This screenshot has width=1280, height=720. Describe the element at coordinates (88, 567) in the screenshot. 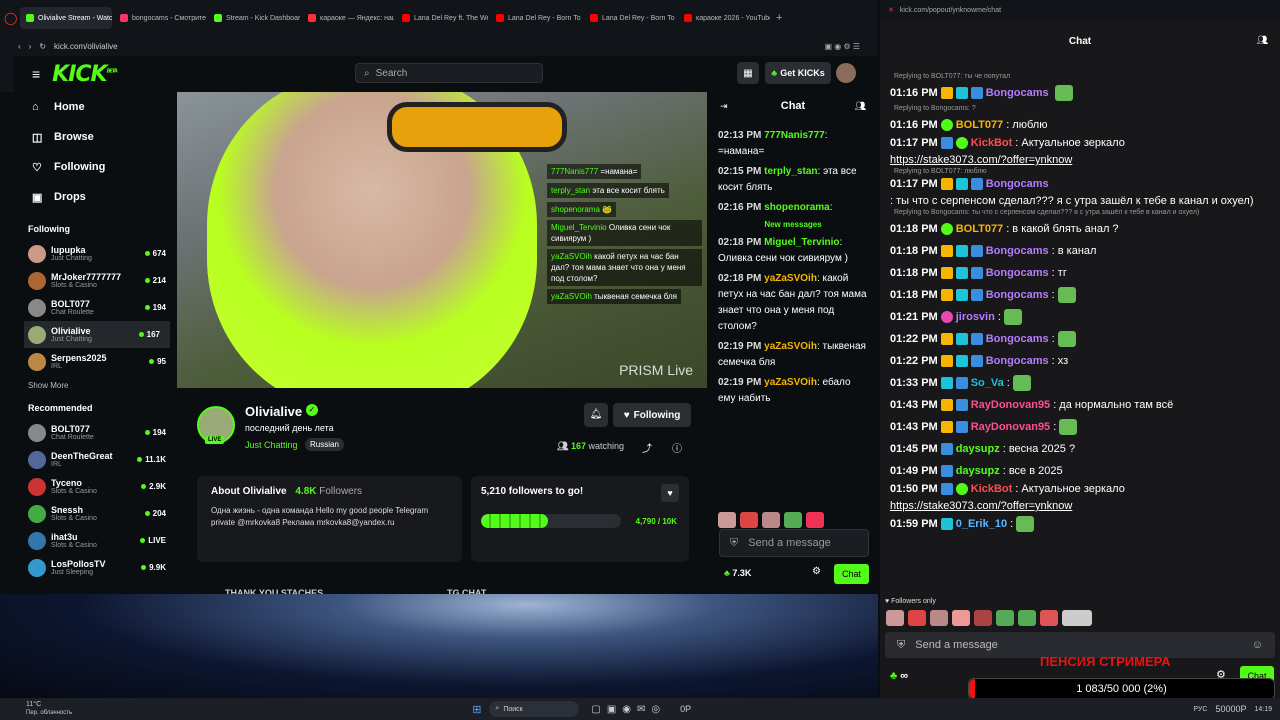

I see `sidebar-channel: LosPollosTV Just Sleeping 9.9K` at that location.